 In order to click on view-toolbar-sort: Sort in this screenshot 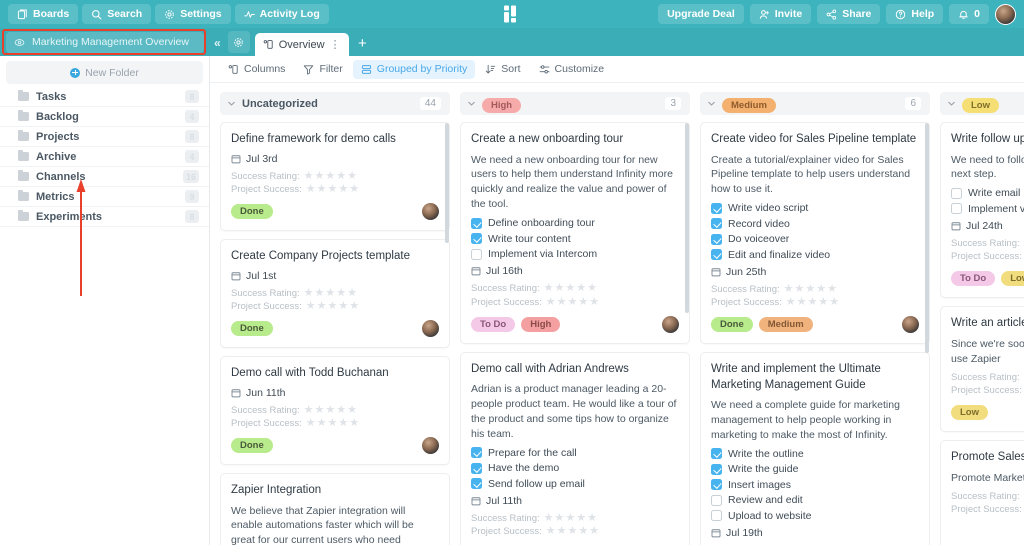, I will do `click(502, 69)`.